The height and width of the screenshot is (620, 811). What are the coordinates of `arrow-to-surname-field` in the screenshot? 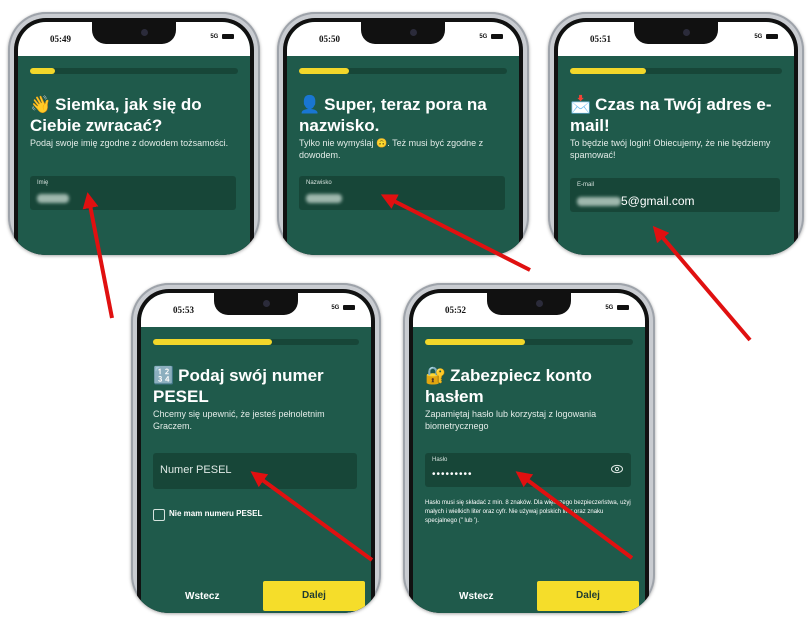 It's located at (455, 233).